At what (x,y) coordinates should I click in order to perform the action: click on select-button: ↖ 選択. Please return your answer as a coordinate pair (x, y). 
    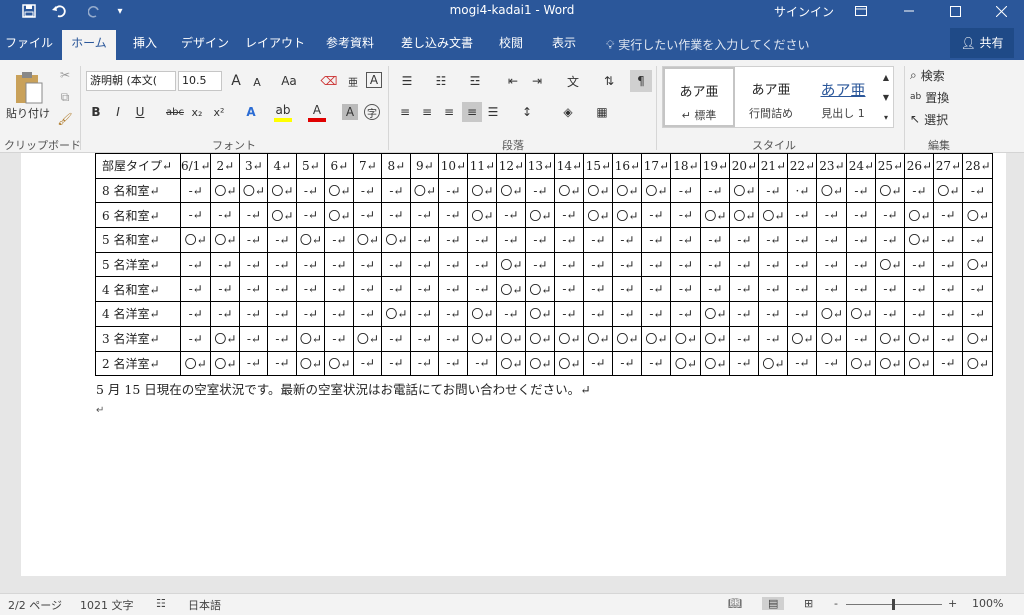
    Looking at the image, I should click on (940, 119).